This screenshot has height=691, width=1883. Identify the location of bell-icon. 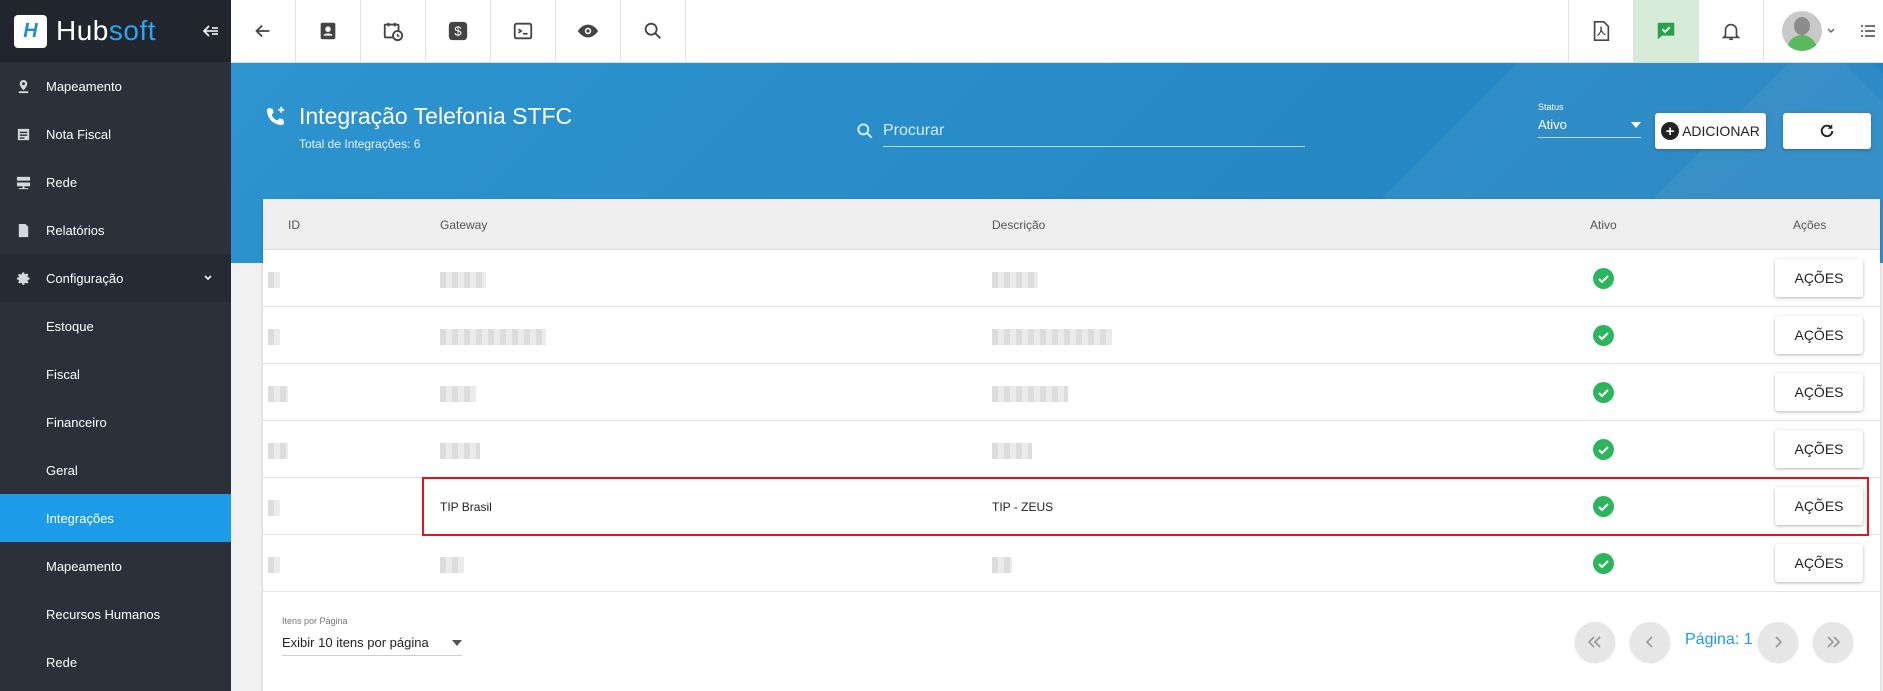
(1731, 32).